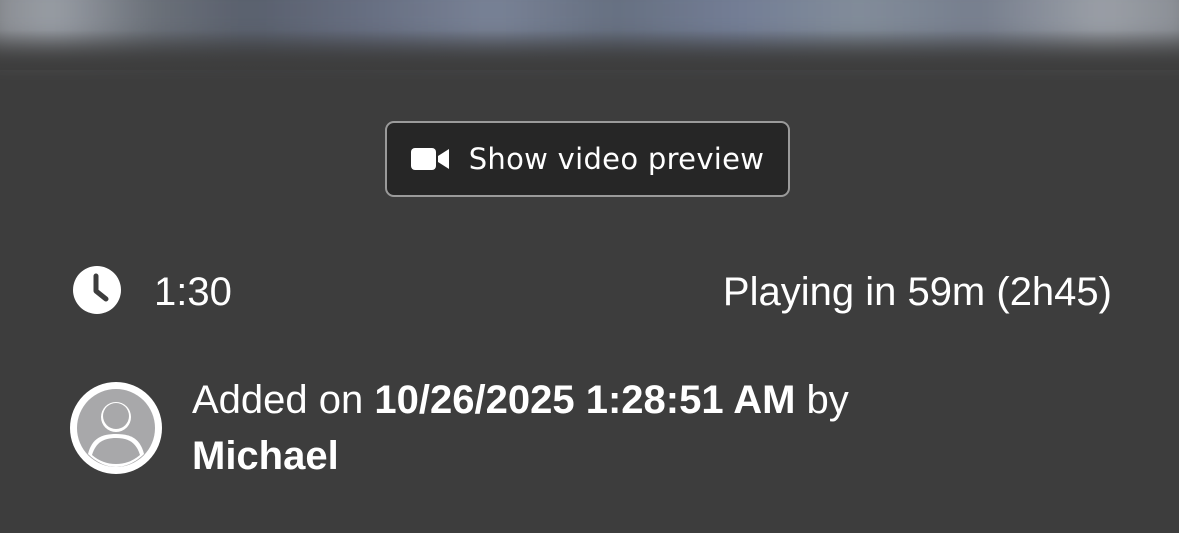  I want to click on duration: 1:30, so click(152, 292).